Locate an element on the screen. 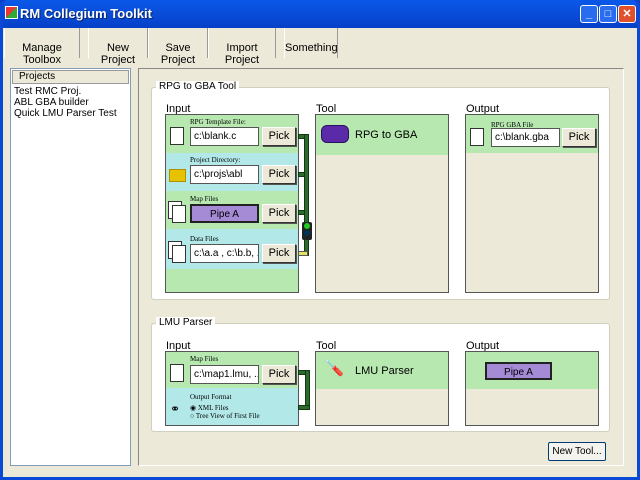  field-label: Project Directory: is located at coordinates (215, 160).